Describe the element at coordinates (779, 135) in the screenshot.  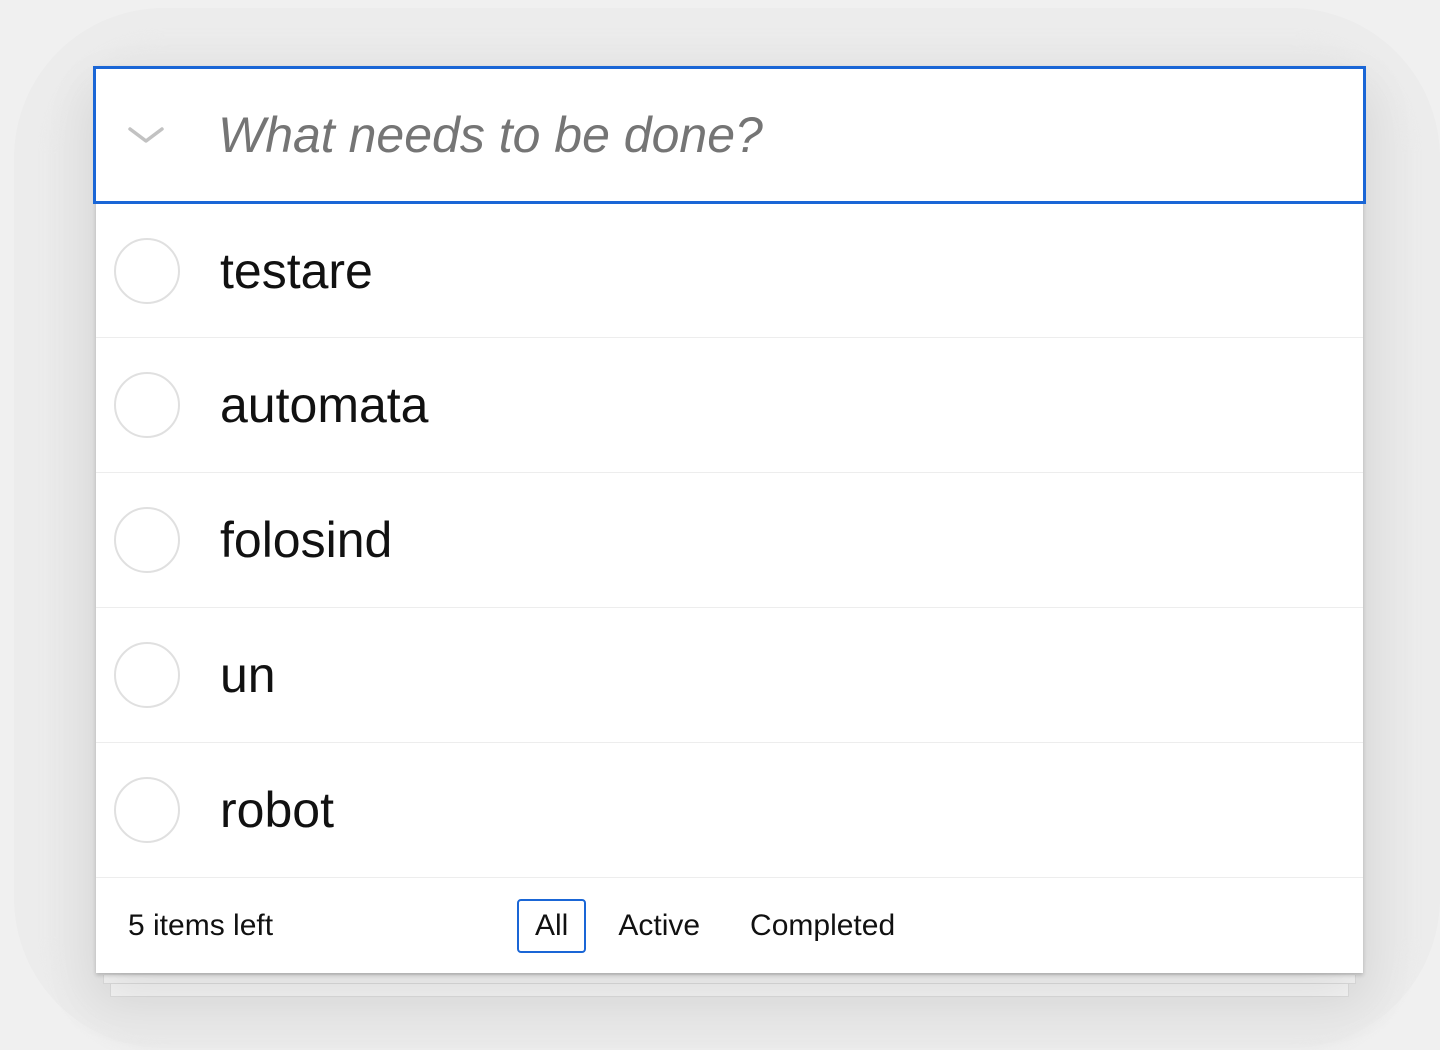
I see `new-todo-input` at that location.